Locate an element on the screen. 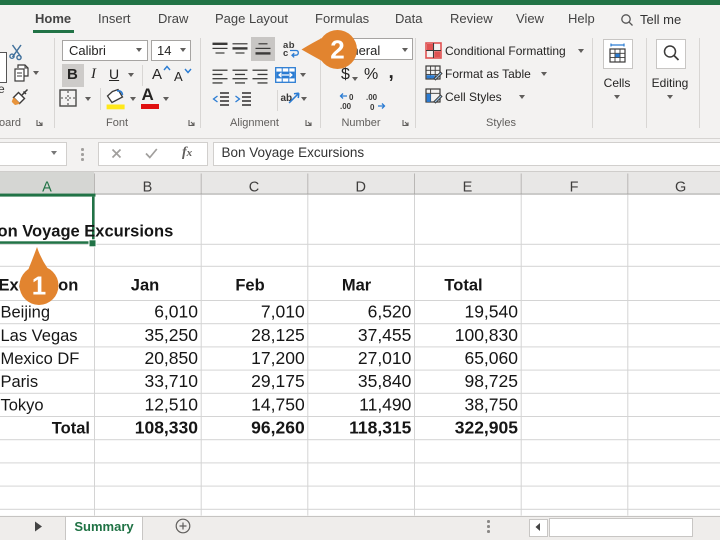 Image resolution: width=720 pixels, height=540 pixels. svg-text: G is located at coordinates (680, 188).